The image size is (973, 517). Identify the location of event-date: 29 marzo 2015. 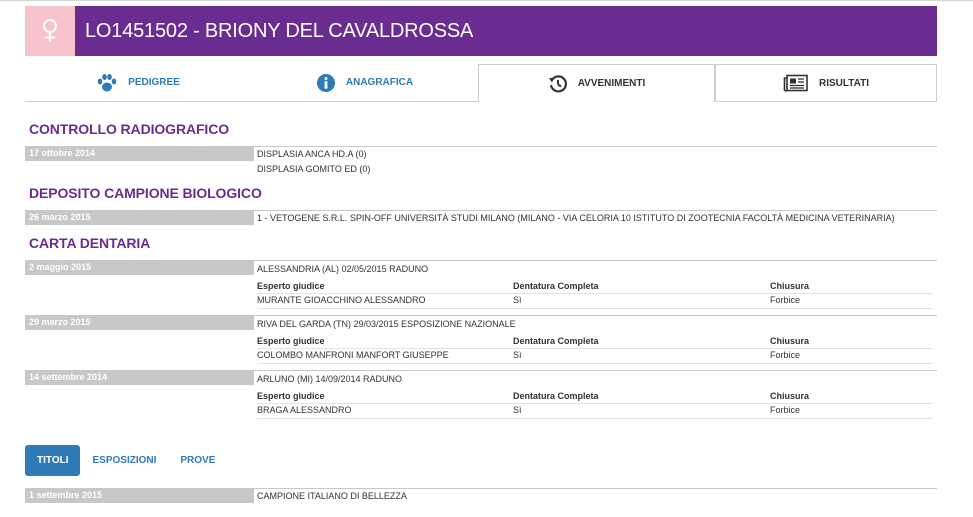
(139, 323).